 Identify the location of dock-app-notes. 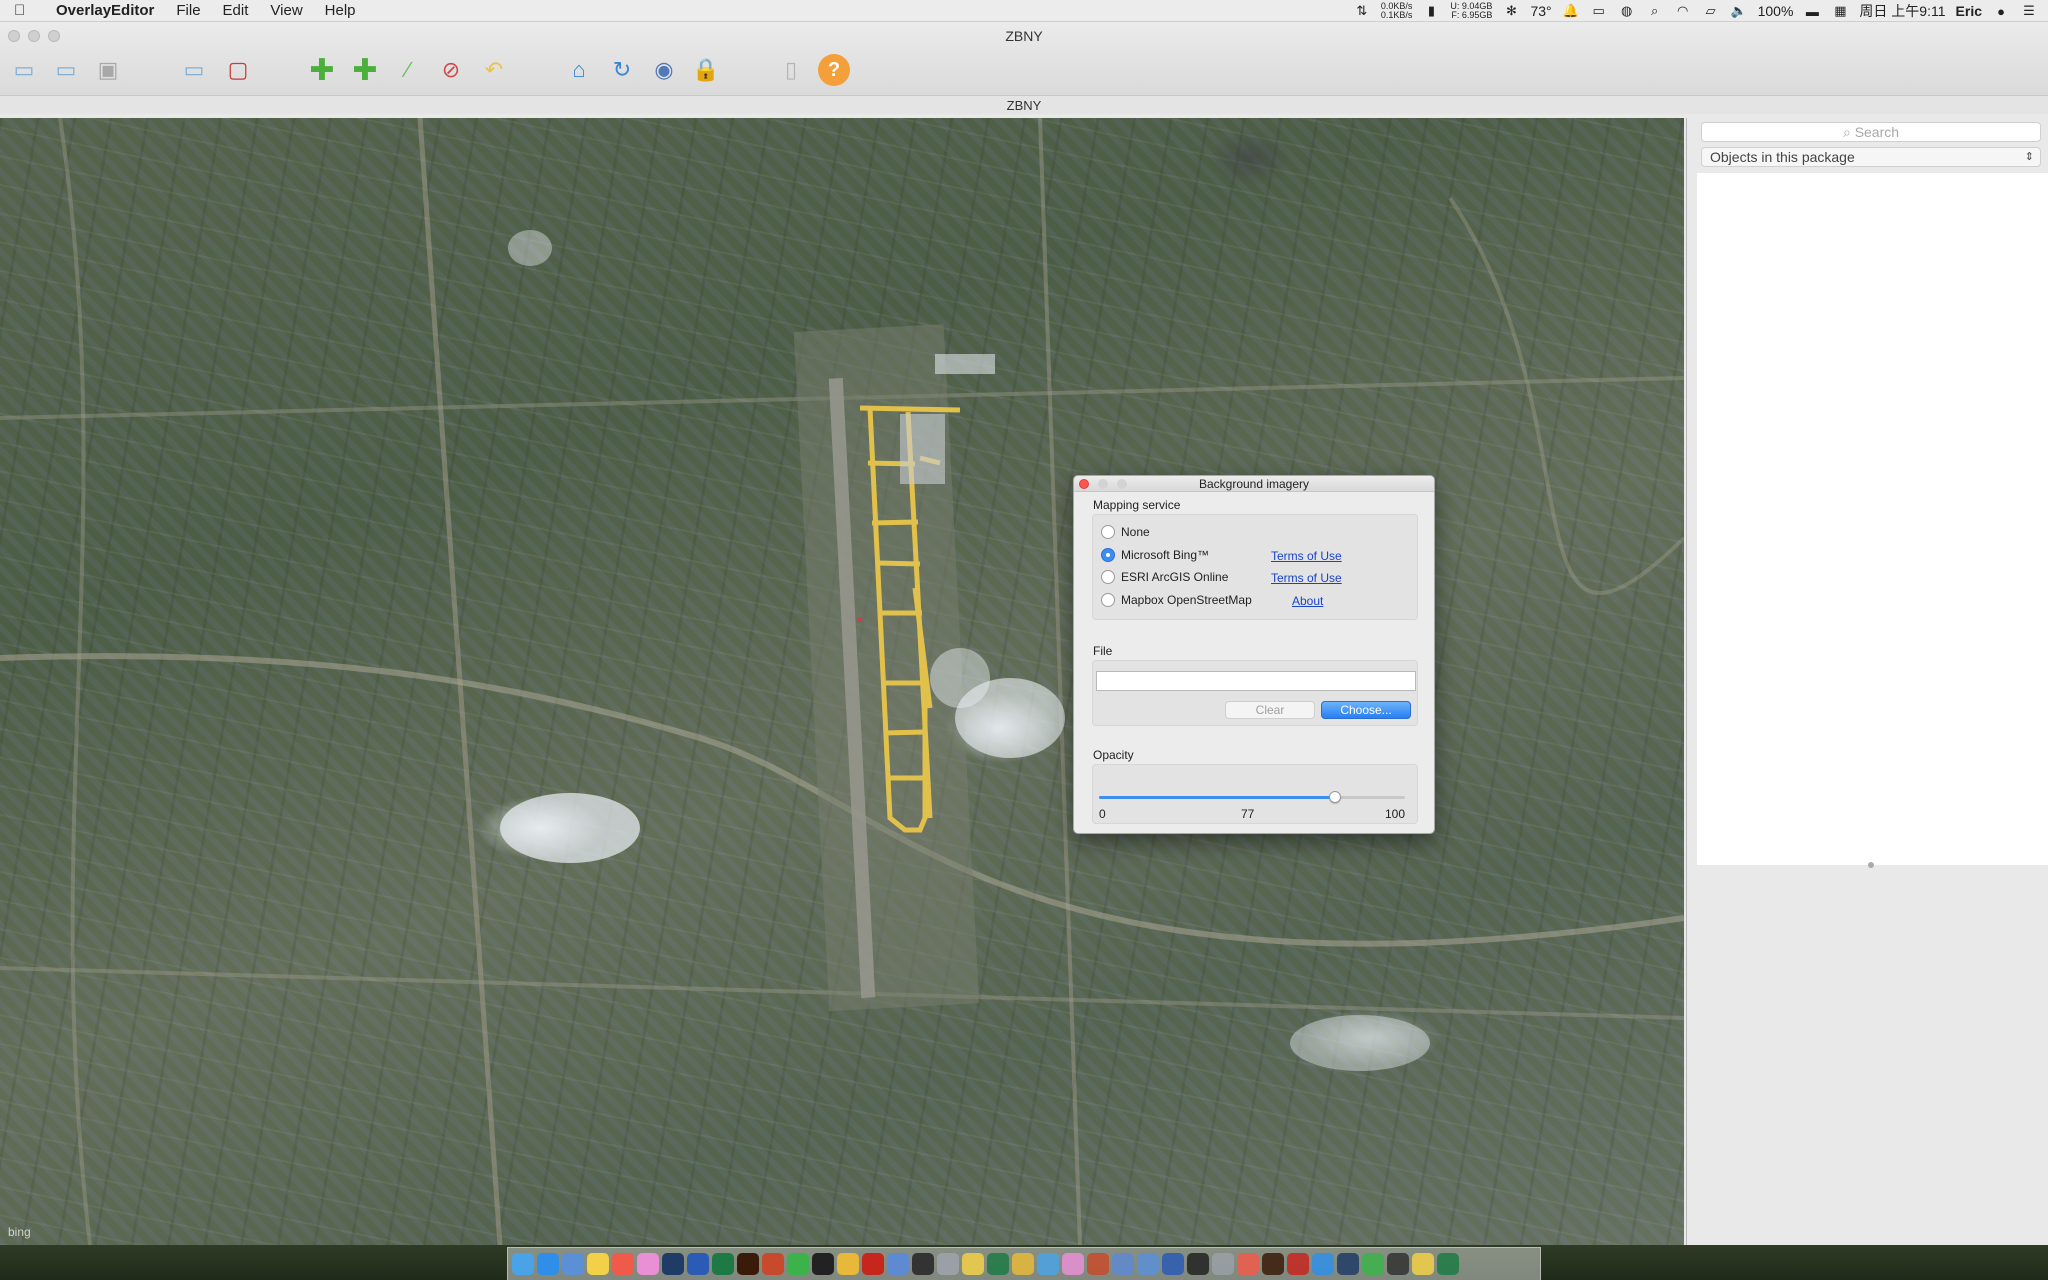
(598, 1264).